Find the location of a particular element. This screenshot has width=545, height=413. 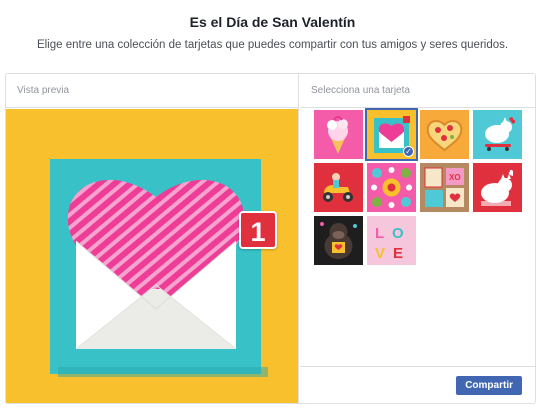

card-thumb-heart-pizza is located at coordinates (444, 134).